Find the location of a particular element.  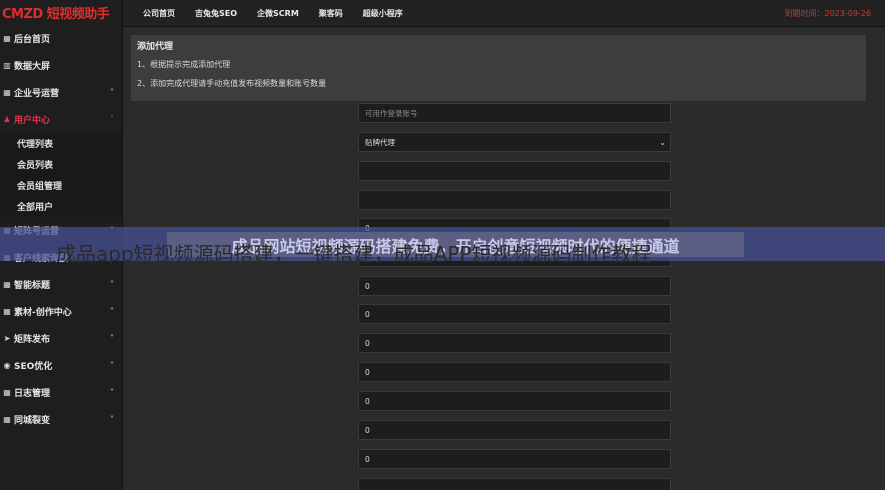

logo: CMZD 短视频助手 is located at coordinates (61, 12).